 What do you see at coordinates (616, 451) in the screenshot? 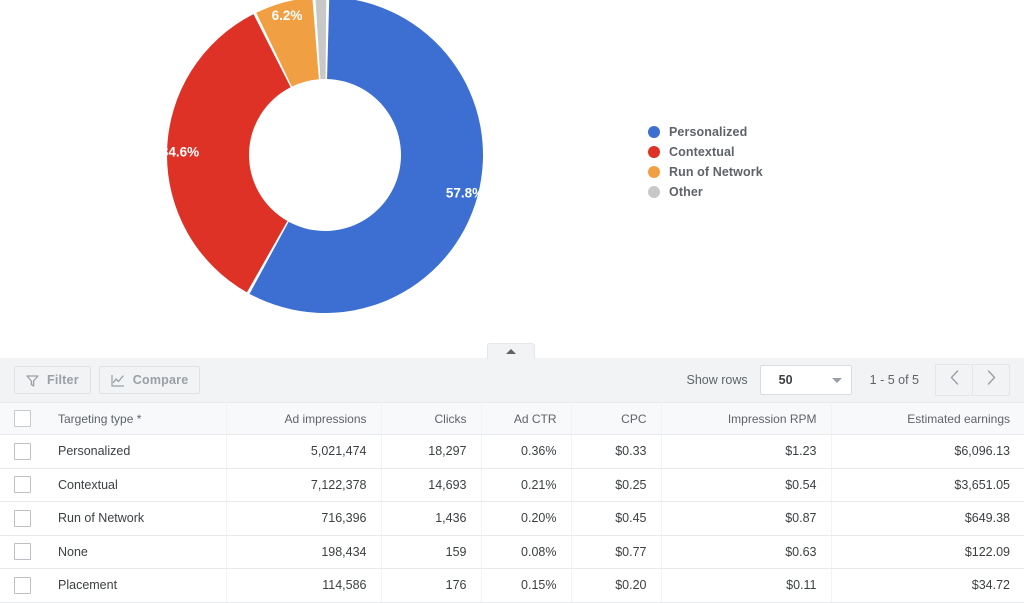
I see `row-cell-cpc: $0.33` at bounding box center [616, 451].